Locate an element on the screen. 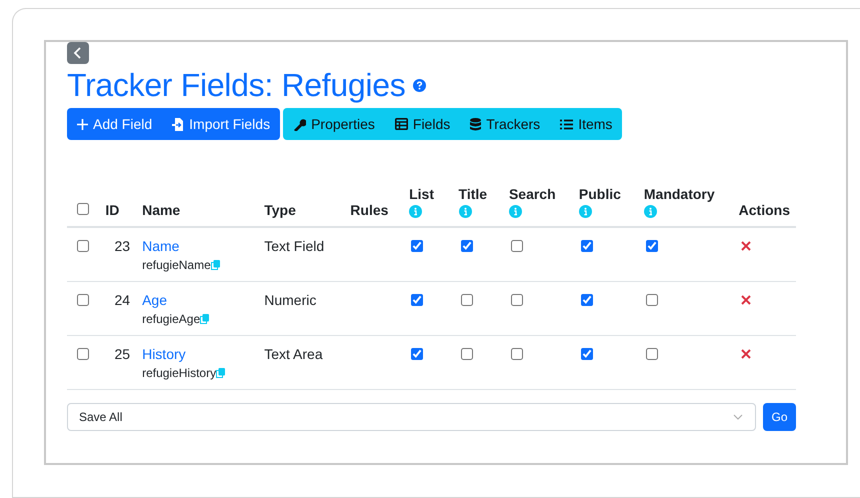  toolbar-button: Fields is located at coordinates (422, 124).